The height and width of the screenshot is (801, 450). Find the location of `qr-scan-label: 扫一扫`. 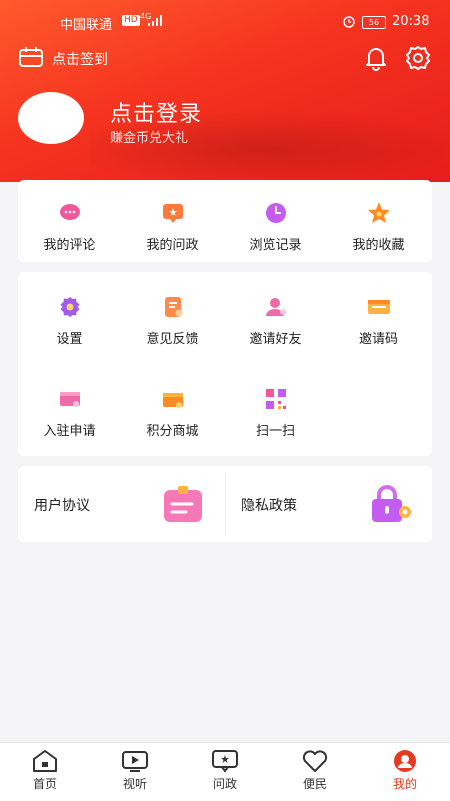

qr-scan-label: 扫一扫 is located at coordinates (275, 431).